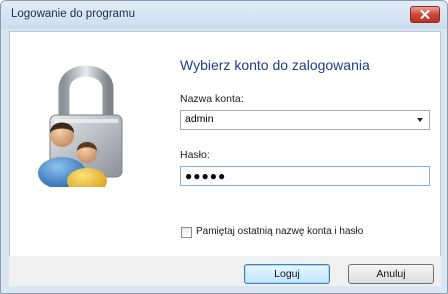 This screenshot has width=448, height=294. I want to click on button-bar: Loguj Anuluj, so click(225, 271).